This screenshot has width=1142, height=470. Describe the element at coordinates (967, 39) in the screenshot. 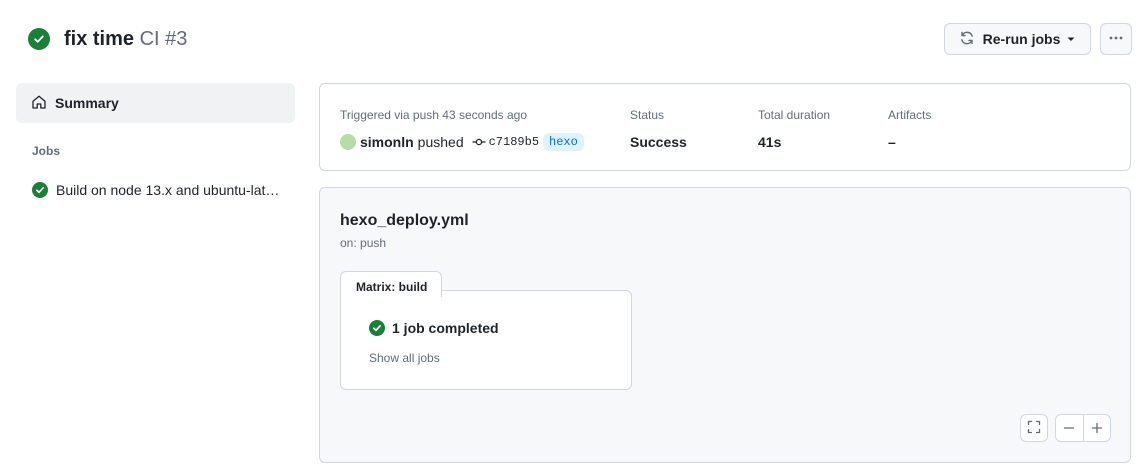

I see `sync-icon` at that location.